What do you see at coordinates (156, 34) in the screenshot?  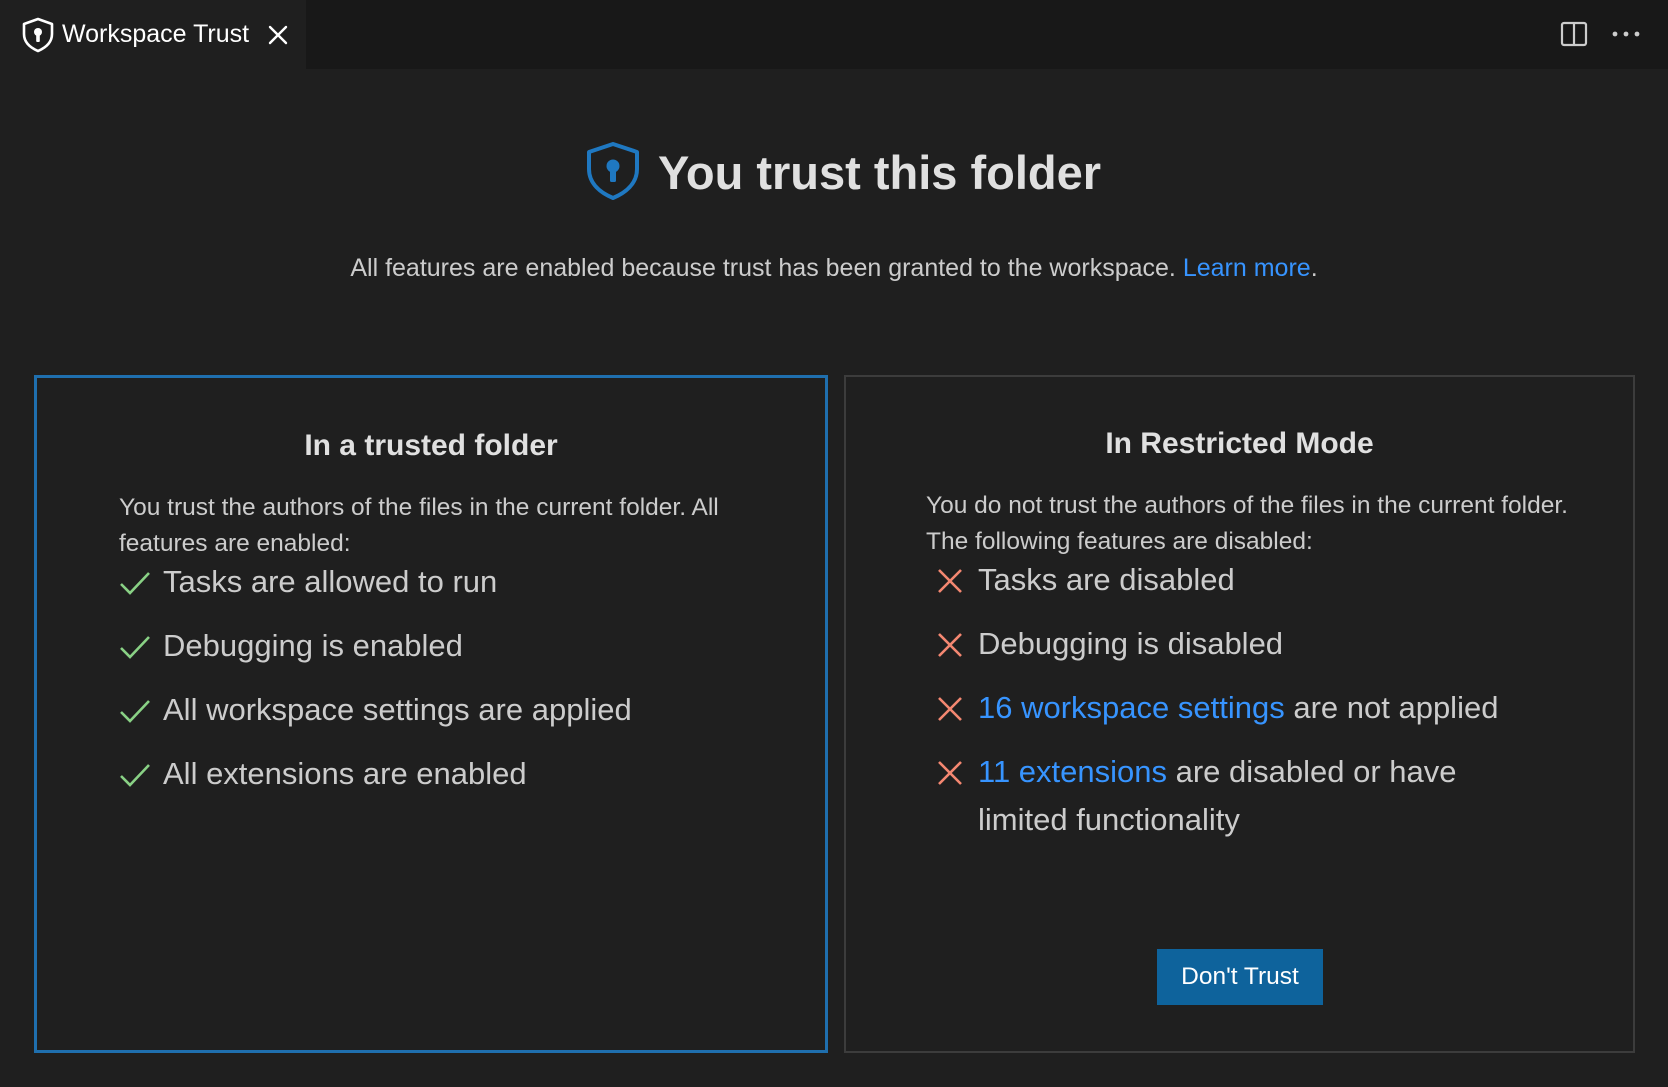 I see `tab-title: Workspace Trust` at bounding box center [156, 34].